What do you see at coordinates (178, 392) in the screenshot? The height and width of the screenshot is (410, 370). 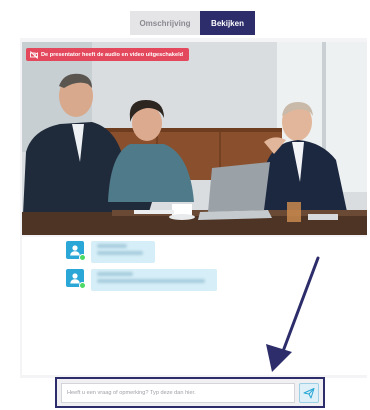 I see `question-input` at bounding box center [178, 392].